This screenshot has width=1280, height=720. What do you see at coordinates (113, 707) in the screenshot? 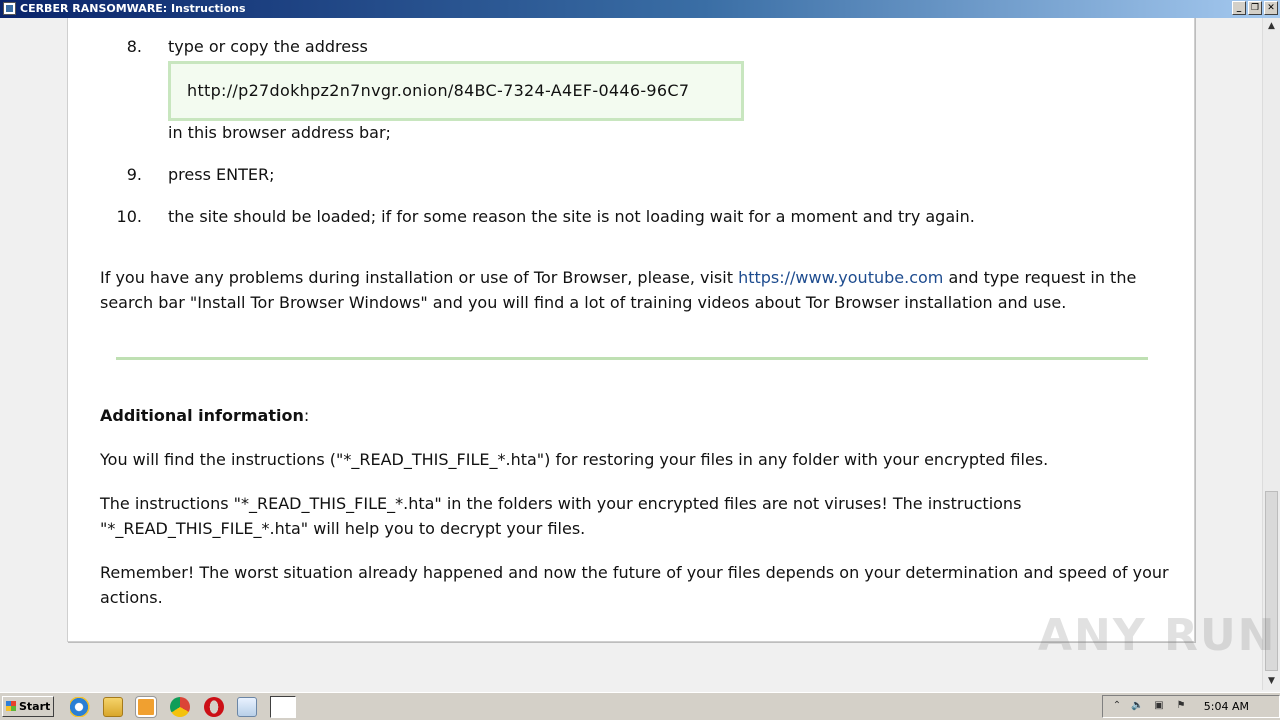
I see `folder-icon` at bounding box center [113, 707].